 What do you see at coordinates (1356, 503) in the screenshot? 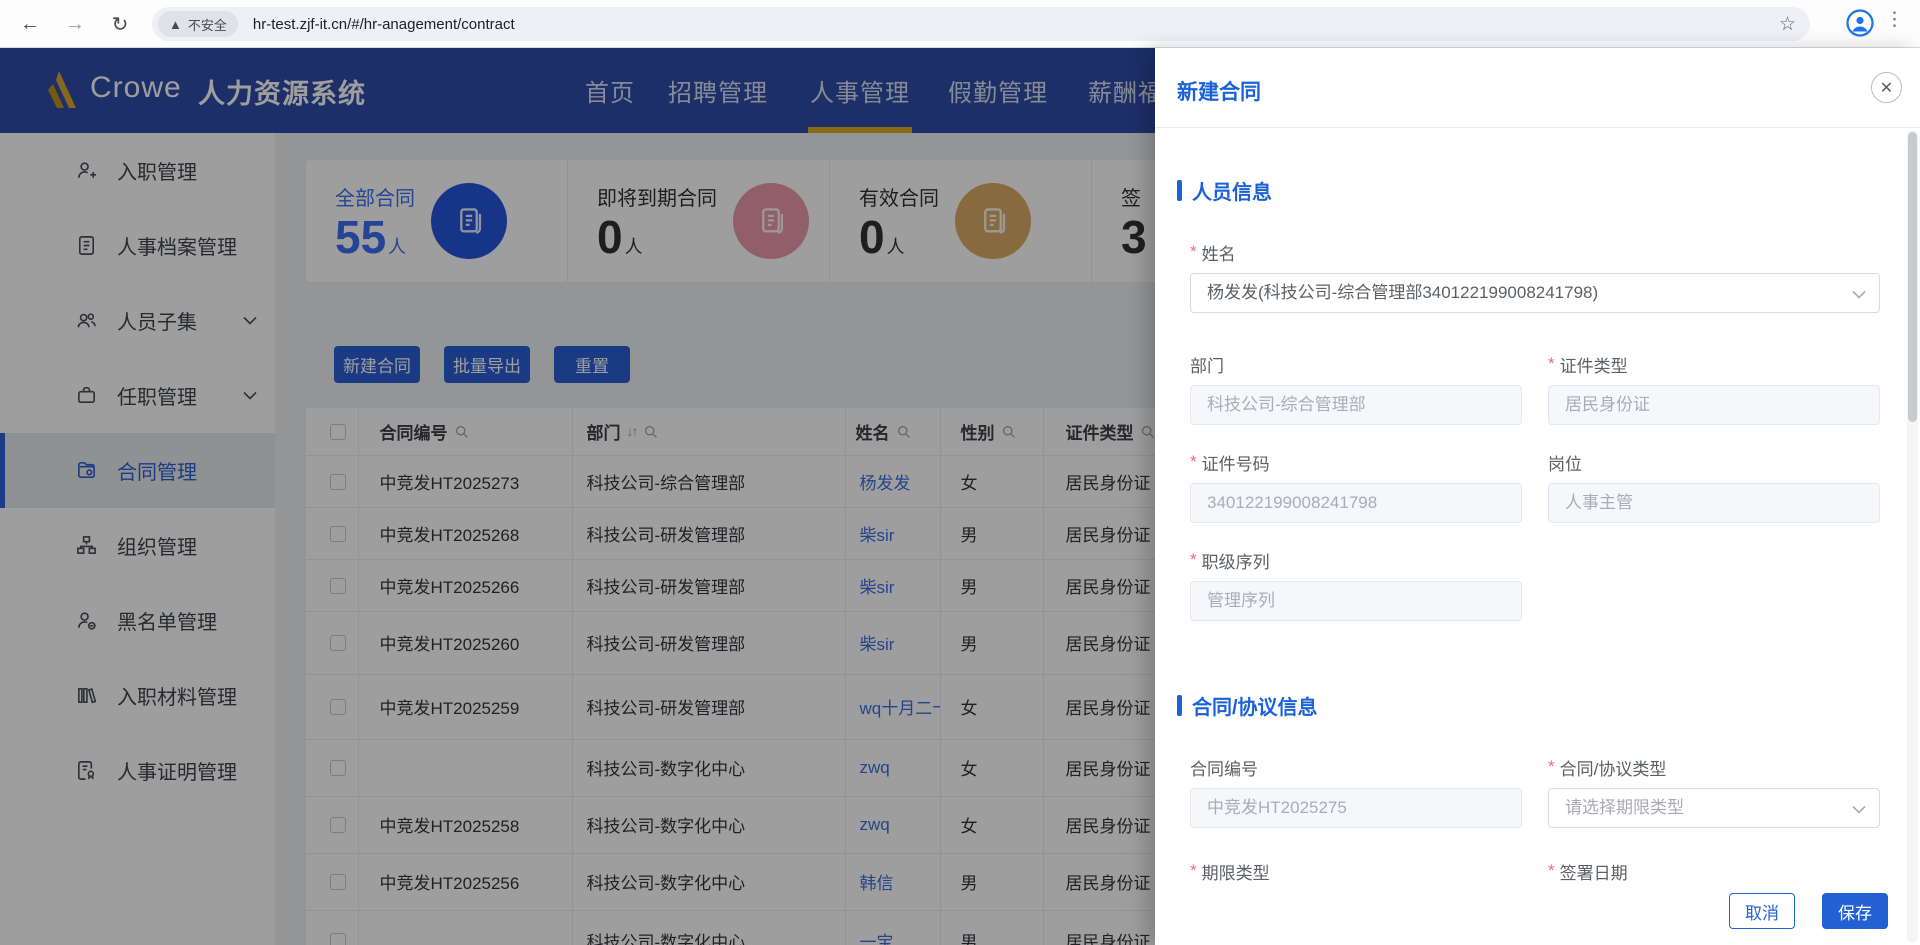
I see `id-number-input: 340122199008241798` at bounding box center [1356, 503].